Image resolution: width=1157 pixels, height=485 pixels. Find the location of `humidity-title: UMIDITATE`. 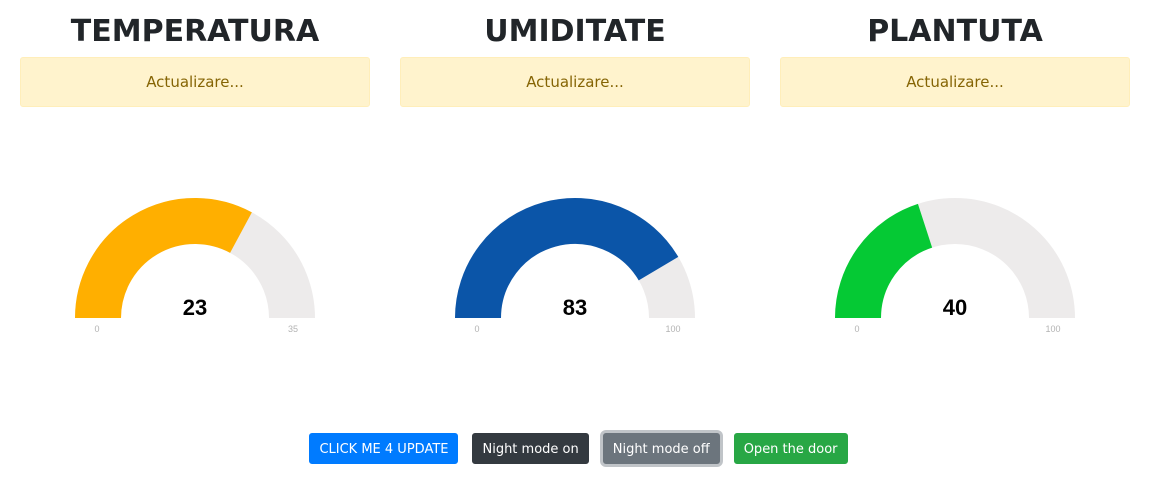

humidity-title: UMIDITATE is located at coordinates (575, 31).